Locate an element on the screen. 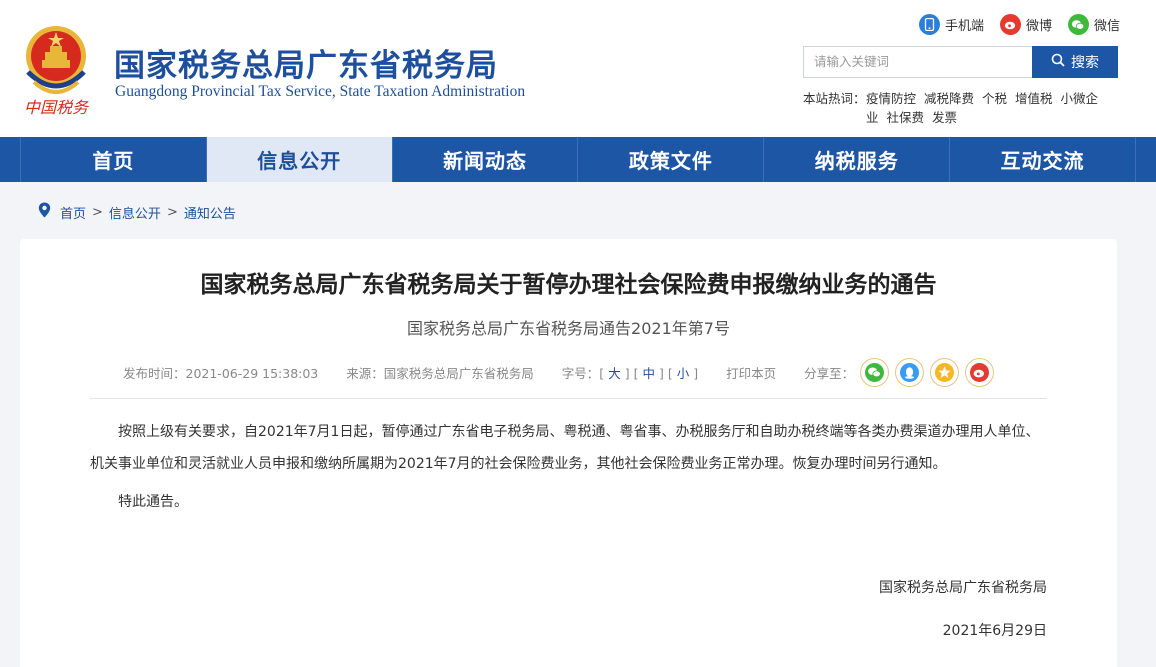  site-title: 国家税务总局广东省税务局 is located at coordinates (306, 62).